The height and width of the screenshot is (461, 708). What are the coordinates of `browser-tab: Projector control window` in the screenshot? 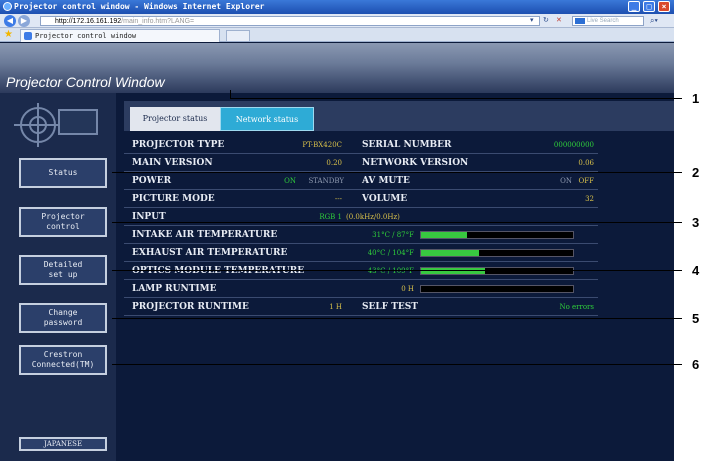 It's located at (120, 35).